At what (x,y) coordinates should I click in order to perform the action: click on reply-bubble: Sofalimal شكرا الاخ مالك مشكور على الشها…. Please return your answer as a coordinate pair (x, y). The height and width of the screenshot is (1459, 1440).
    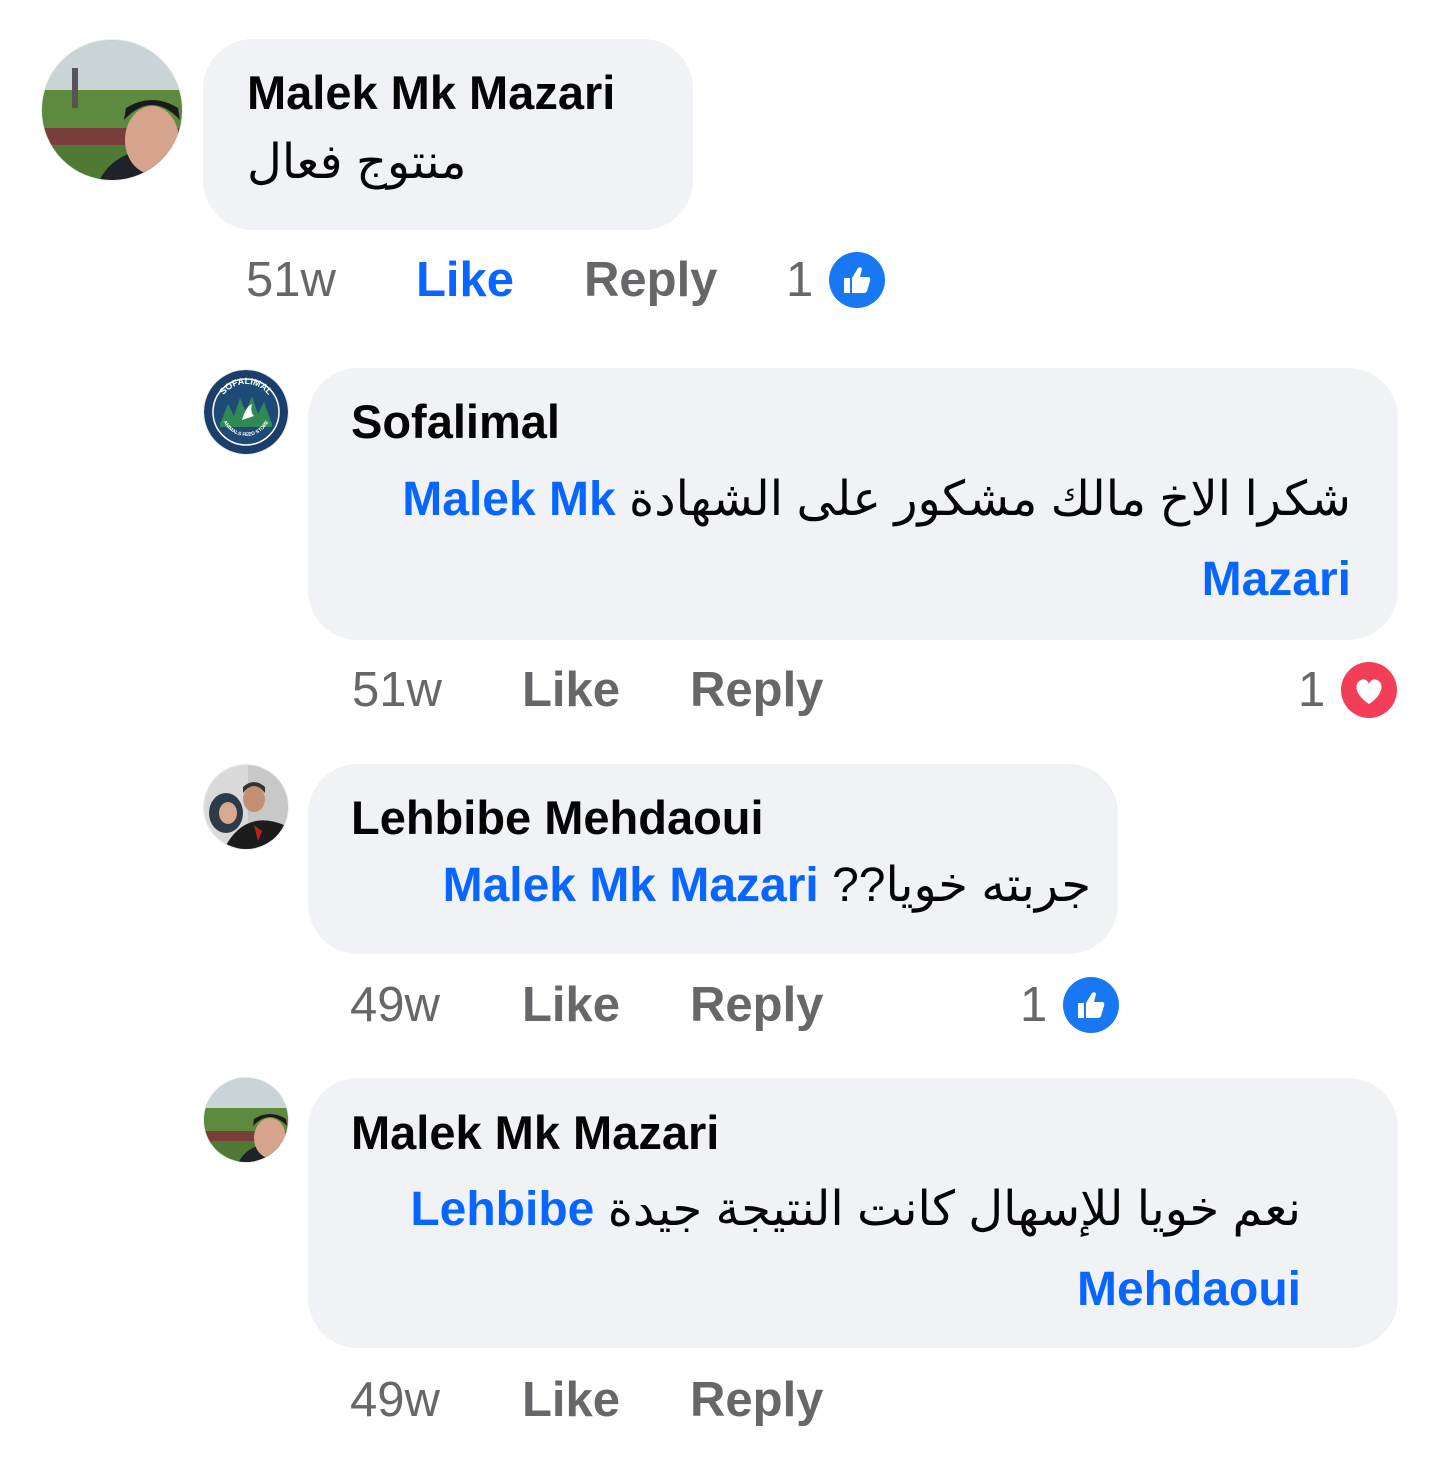
    Looking at the image, I should click on (853, 504).